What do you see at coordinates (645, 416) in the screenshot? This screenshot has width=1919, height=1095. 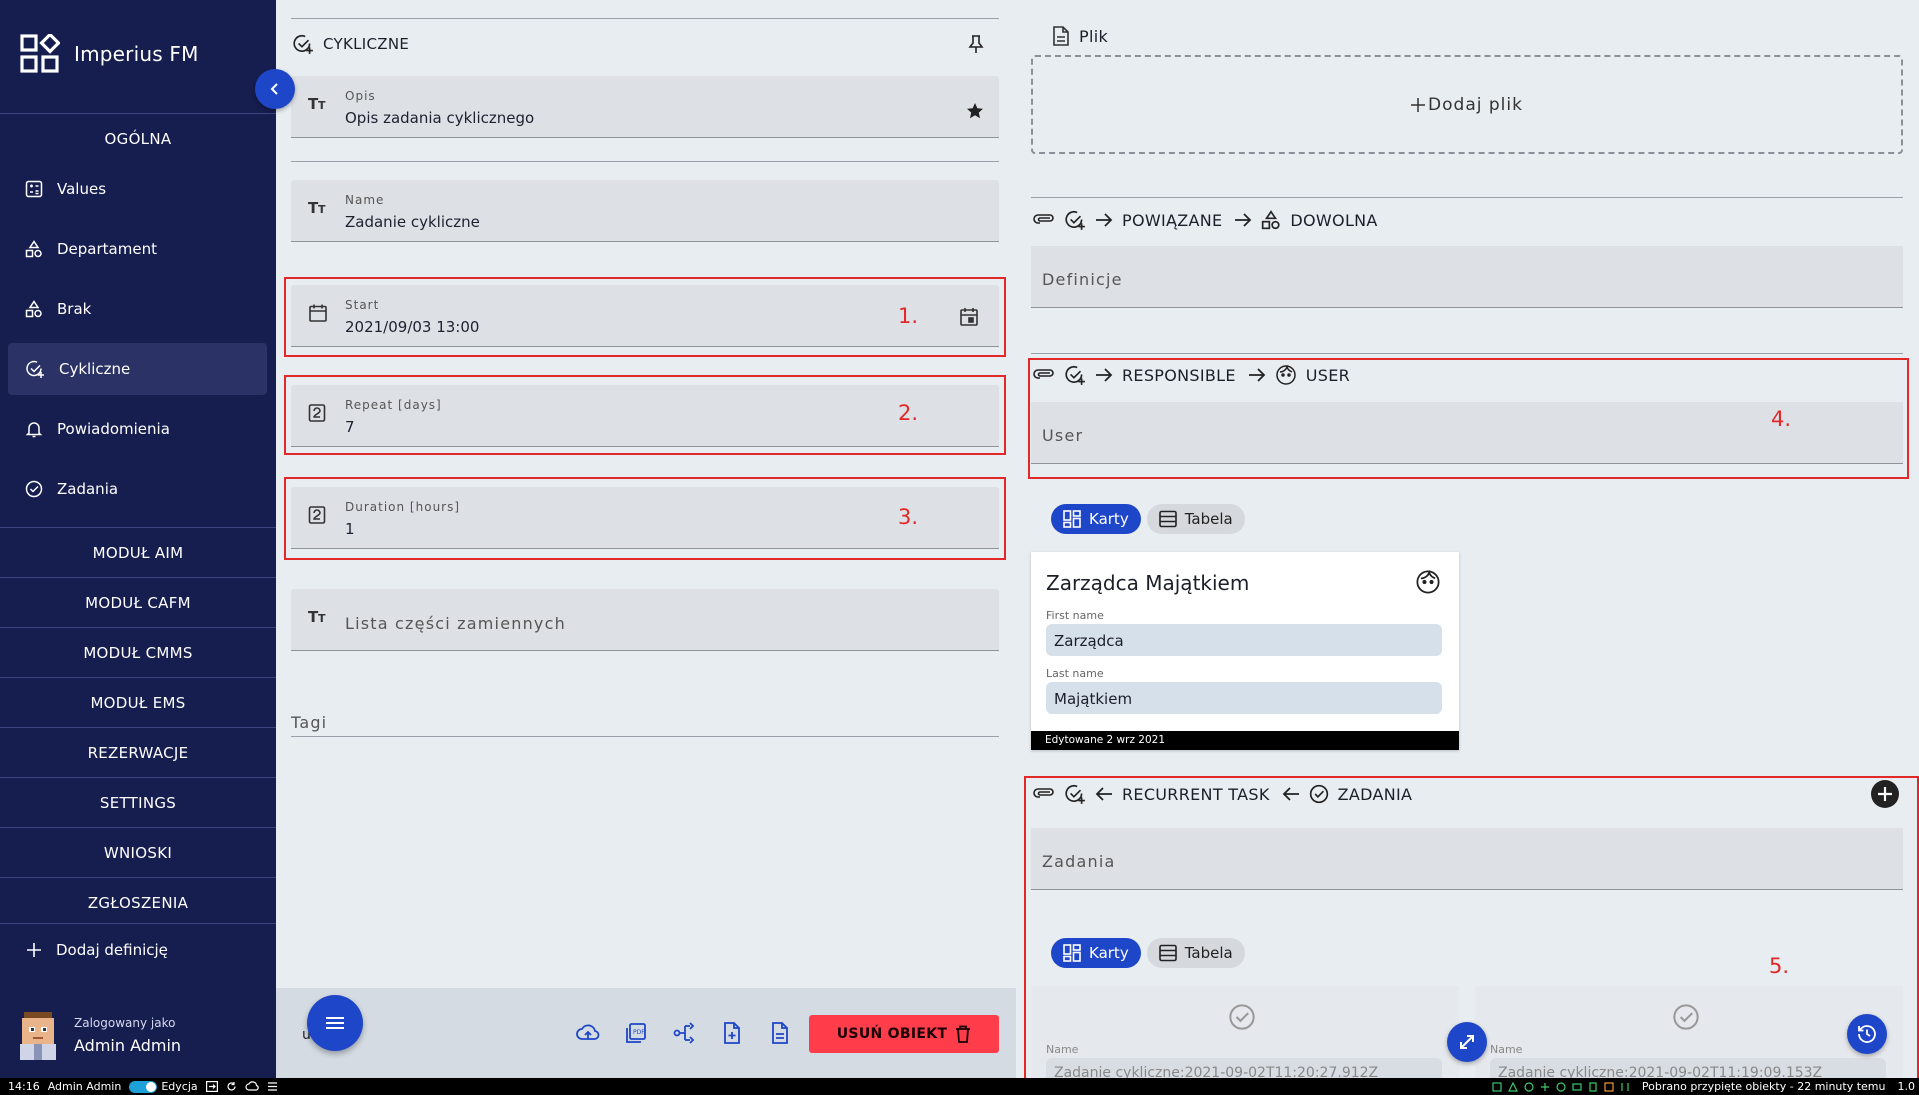 I see `repeat-days-field: Repeat [days] 7` at bounding box center [645, 416].